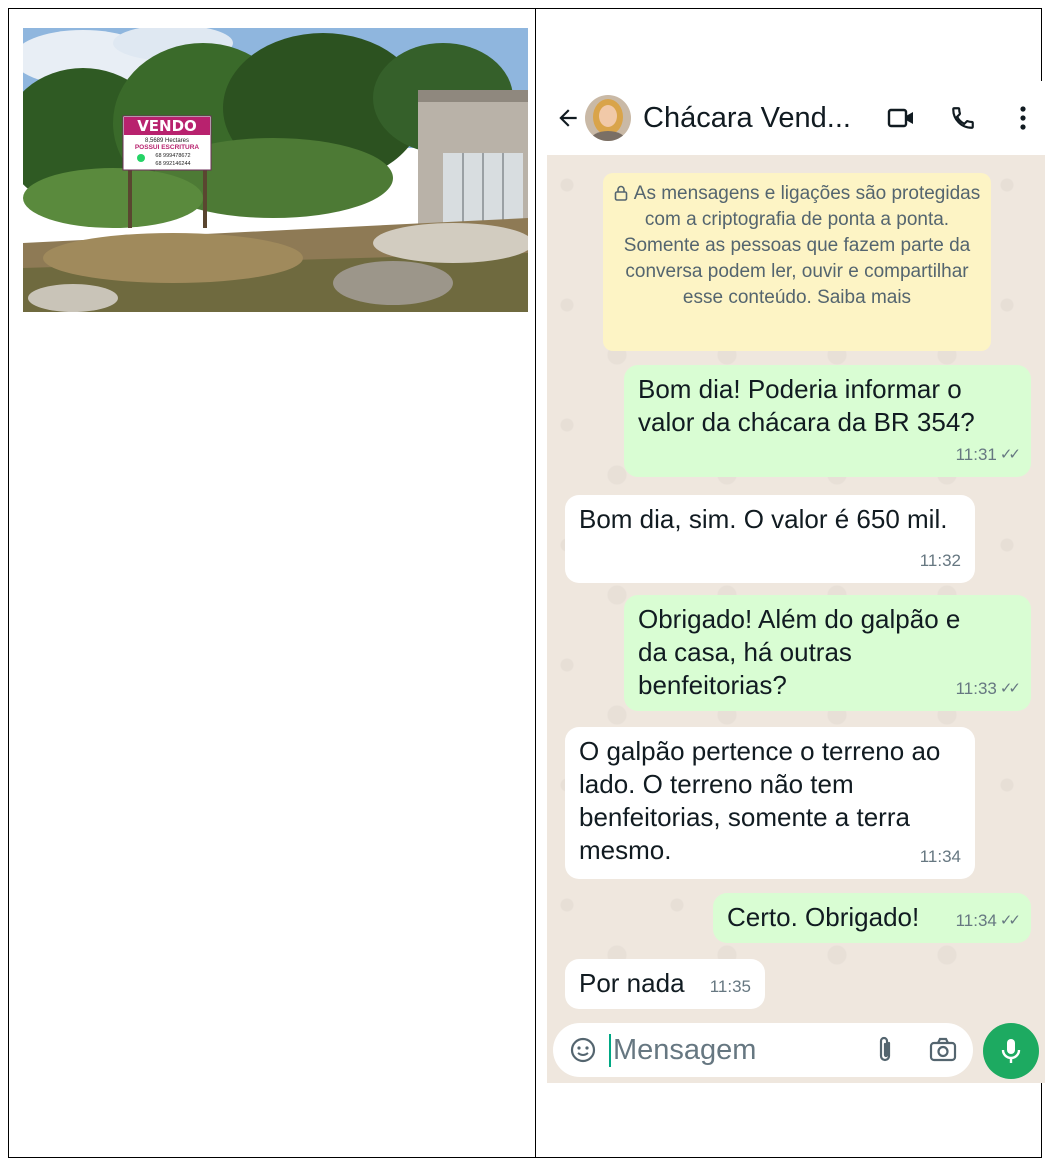 This screenshot has width=1050, height=1160. I want to click on message-time: 11:32, so click(940, 560).